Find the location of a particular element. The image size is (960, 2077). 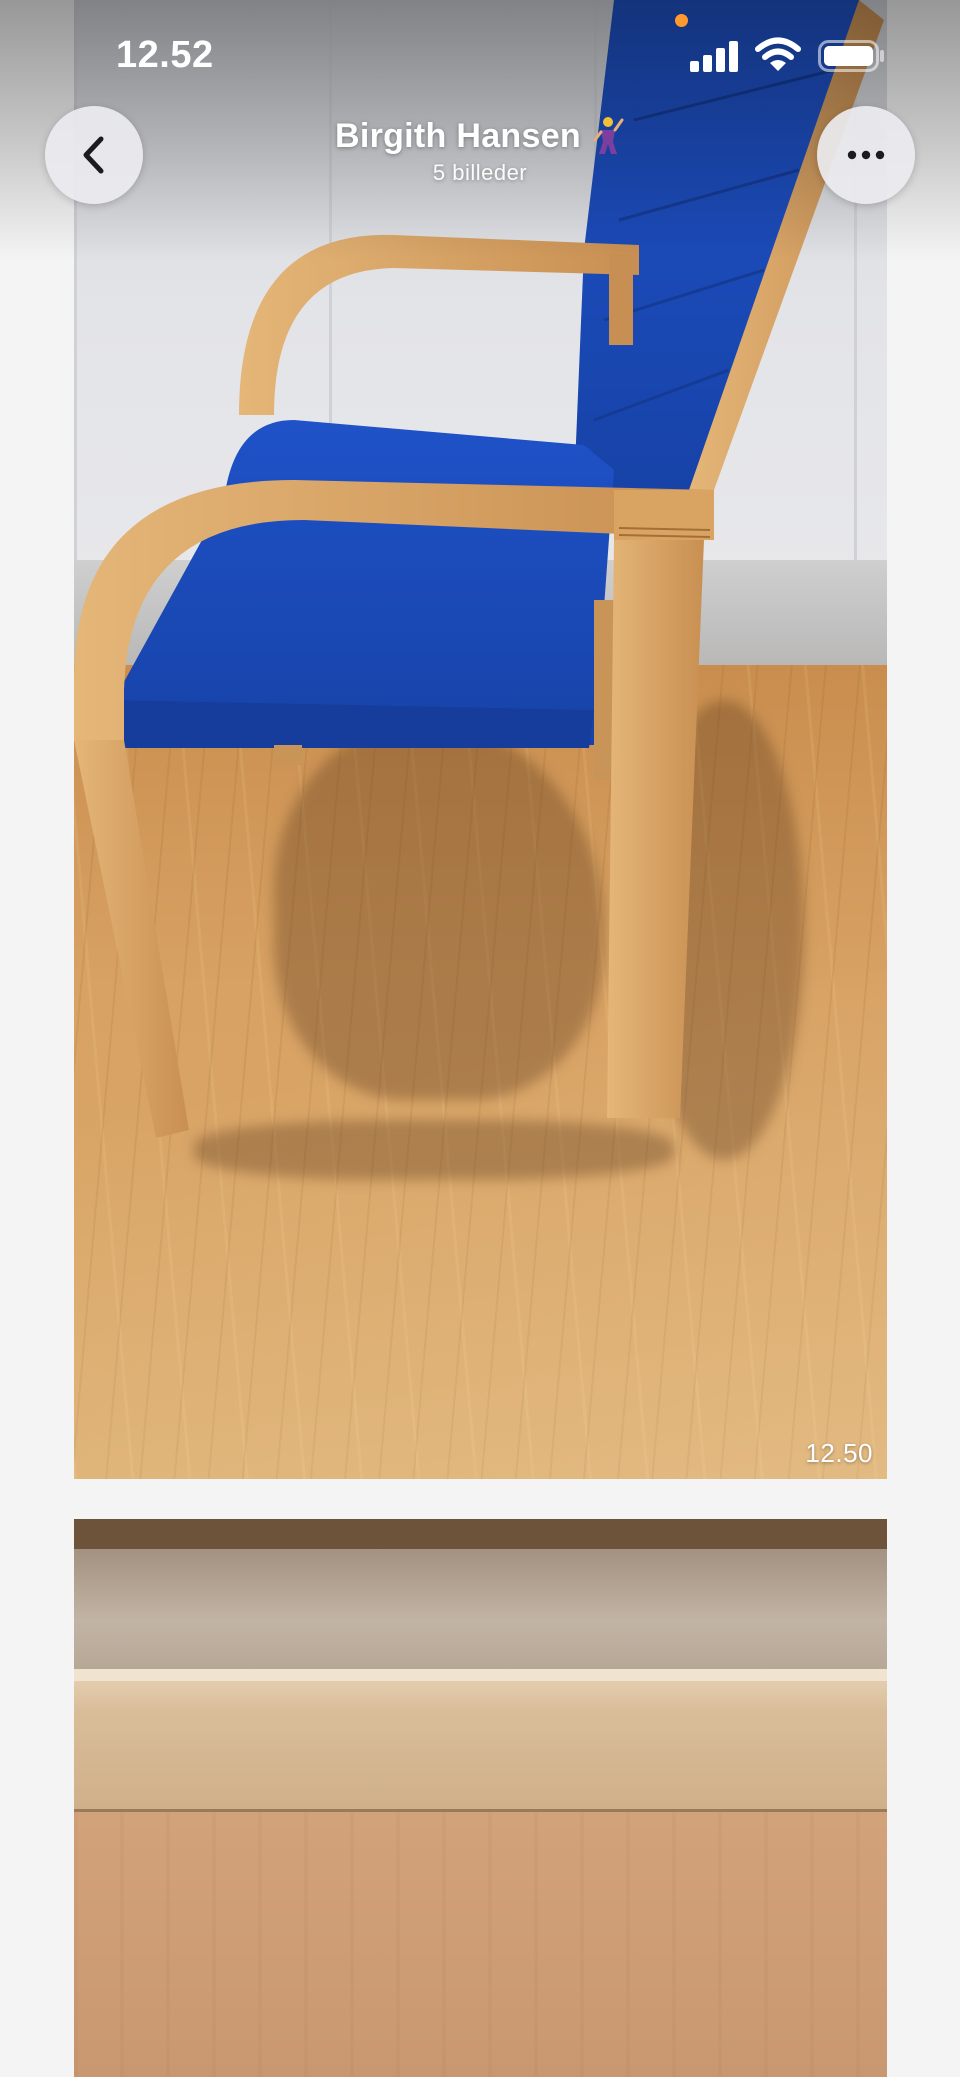

status-bar-time: 12.52 is located at coordinates (165, 55).